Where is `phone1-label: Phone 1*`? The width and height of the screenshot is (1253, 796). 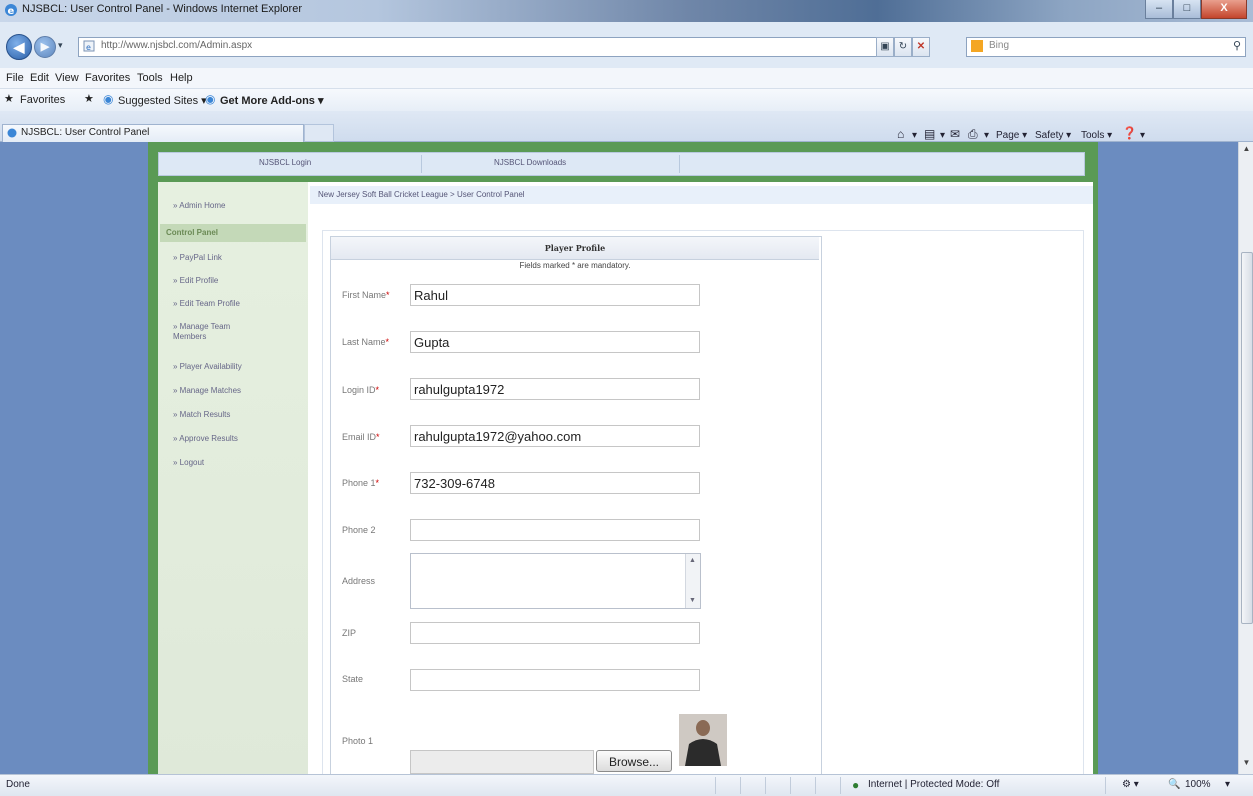 phone1-label: Phone 1* is located at coordinates (361, 483).